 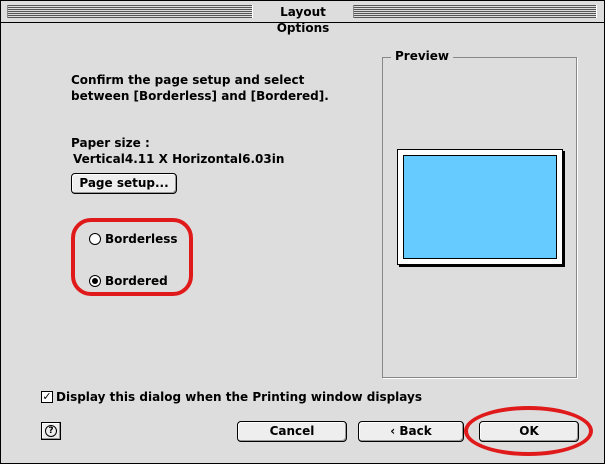 I want to click on display-dialog-checkbox: ✓, so click(x=47, y=397).